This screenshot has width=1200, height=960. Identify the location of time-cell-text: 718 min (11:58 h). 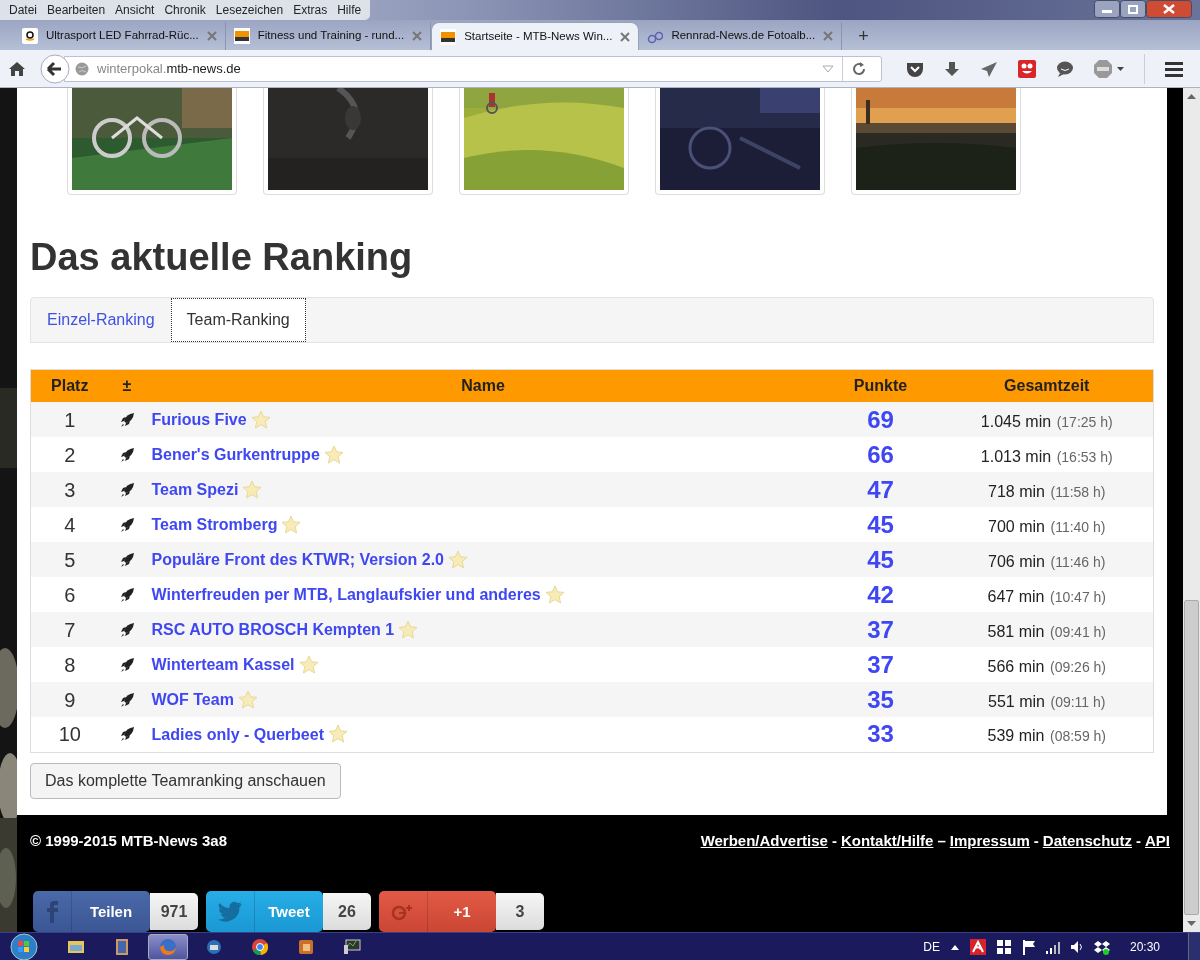
(1047, 491).